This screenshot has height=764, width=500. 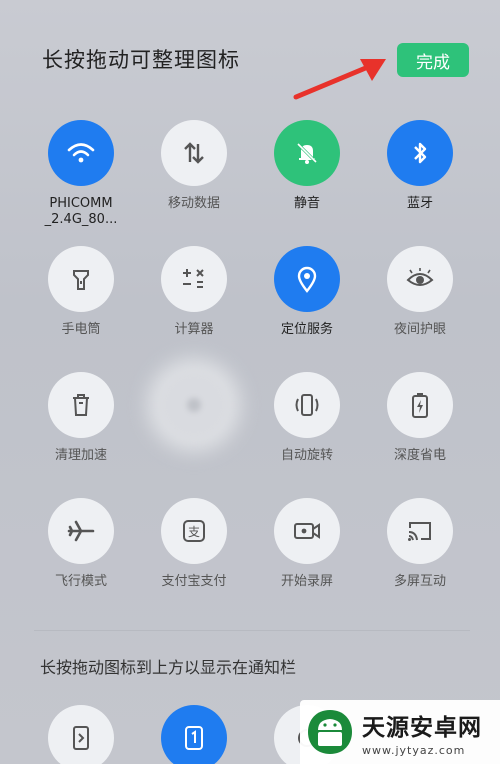 I want to click on watermark-url: www.jytyaz.com, so click(x=414, y=750).